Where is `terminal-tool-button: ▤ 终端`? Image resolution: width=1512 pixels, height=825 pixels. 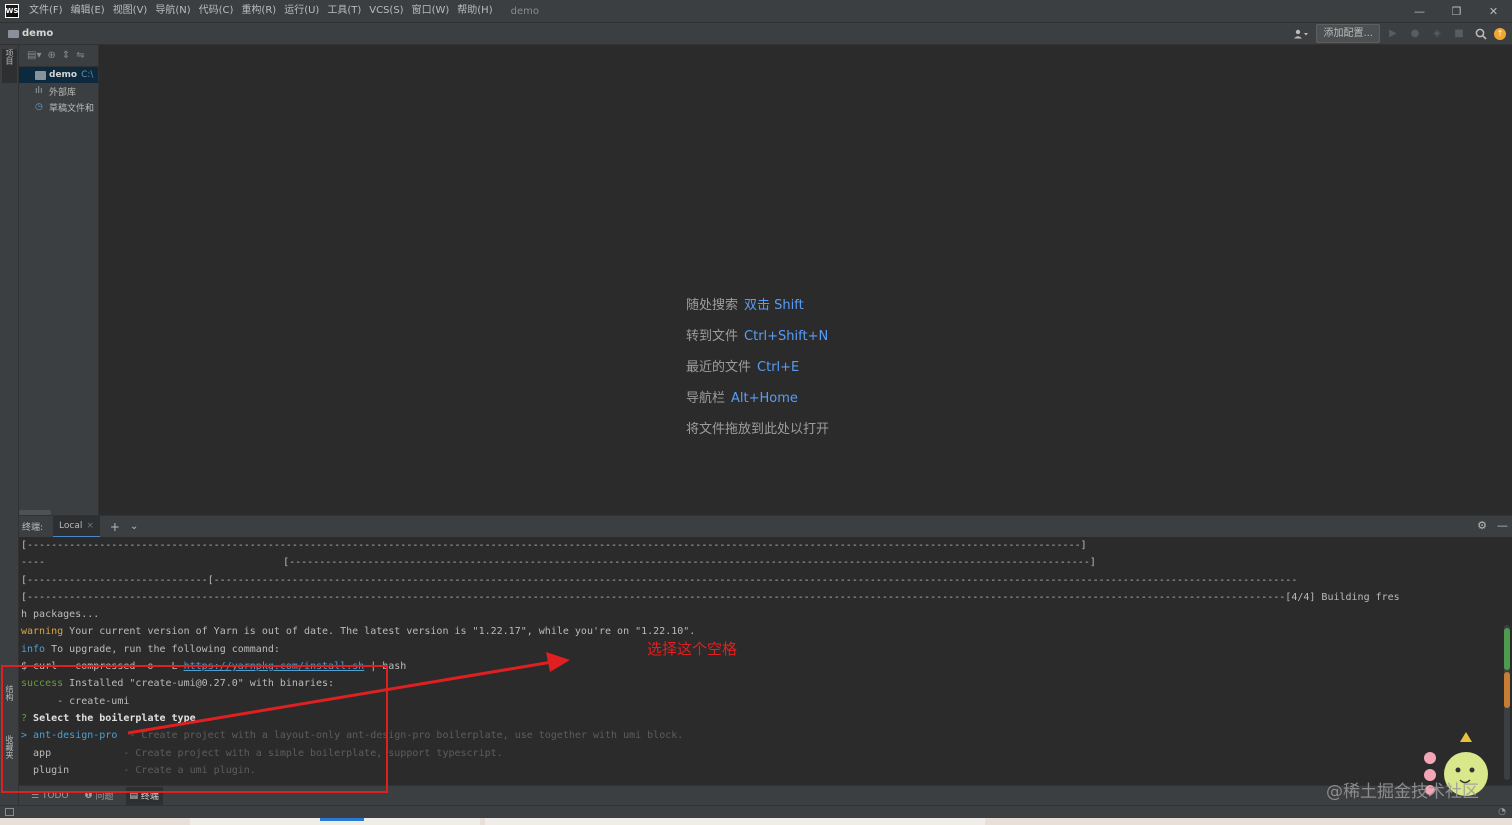
terminal-tool-button: ▤ 终端 is located at coordinates (144, 795).